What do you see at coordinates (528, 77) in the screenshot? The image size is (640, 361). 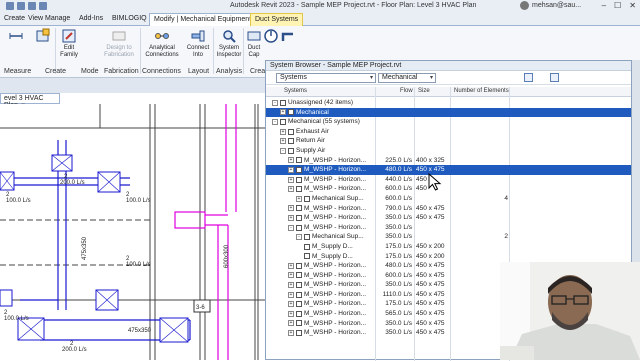 I see `column-settings-icon` at bounding box center [528, 77].